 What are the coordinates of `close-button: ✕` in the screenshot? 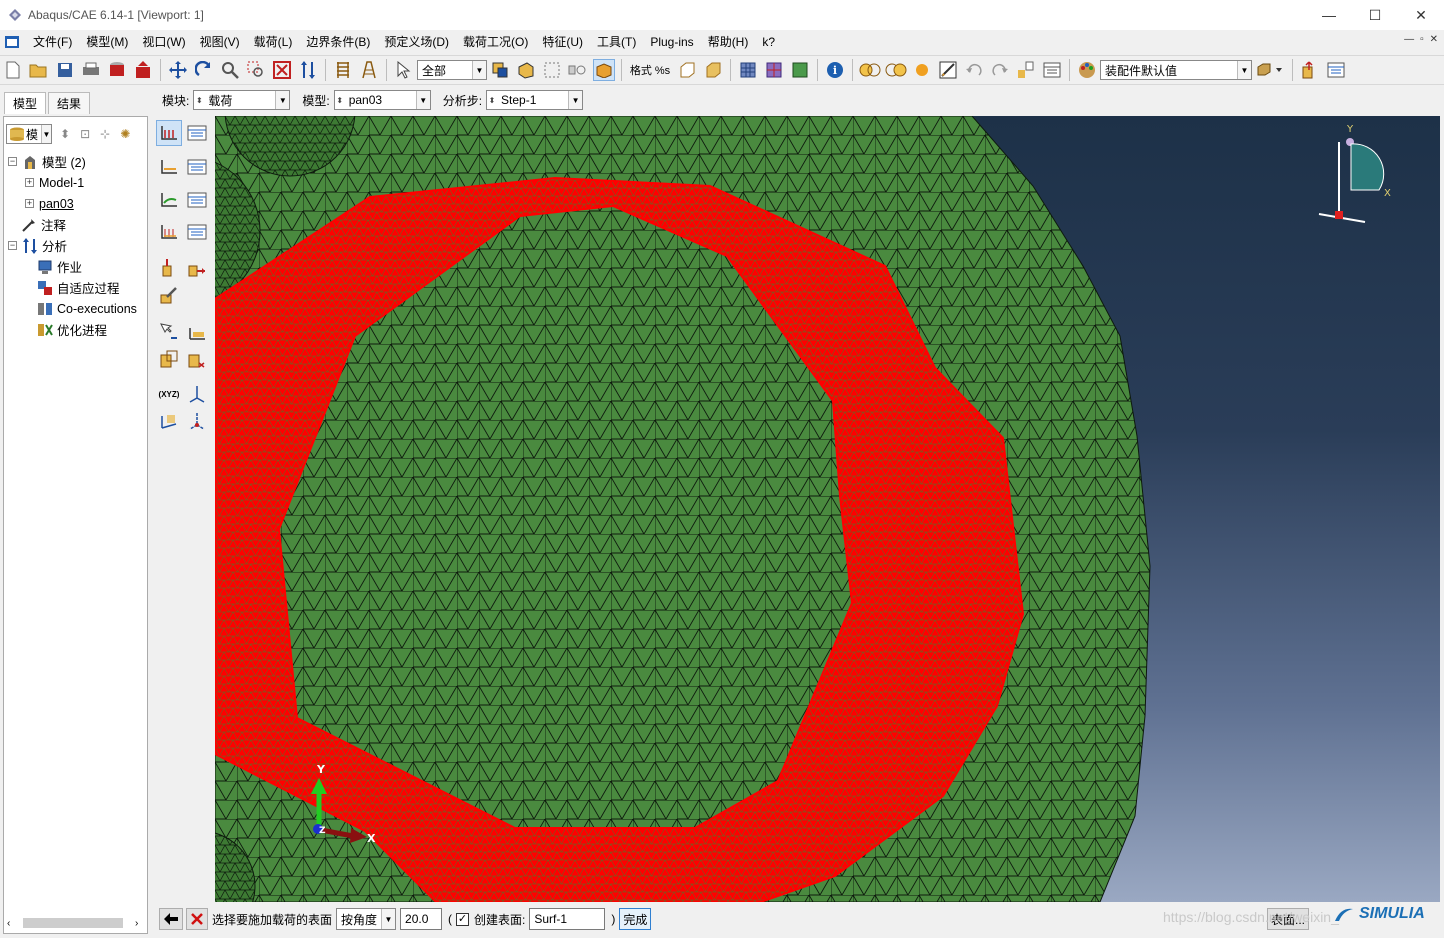 It's located at (1421, 15).